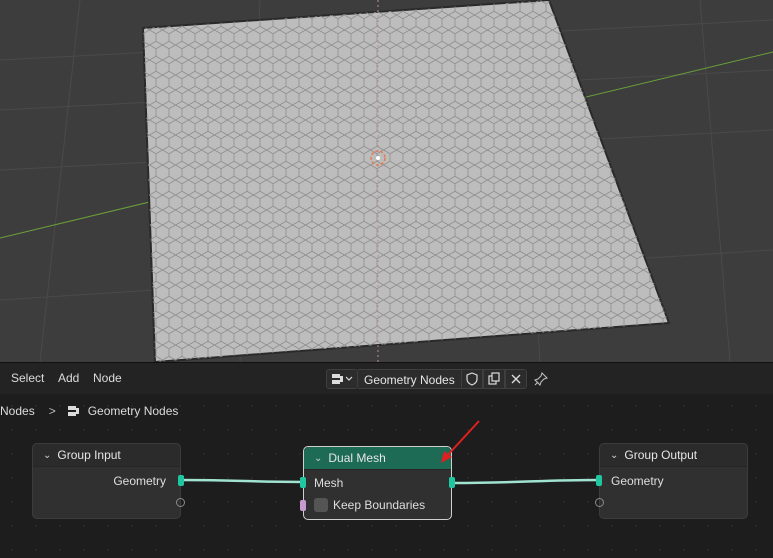 This screenshot has height=558, width=773. I want to click on menu-node: Node, so click(107, 378).